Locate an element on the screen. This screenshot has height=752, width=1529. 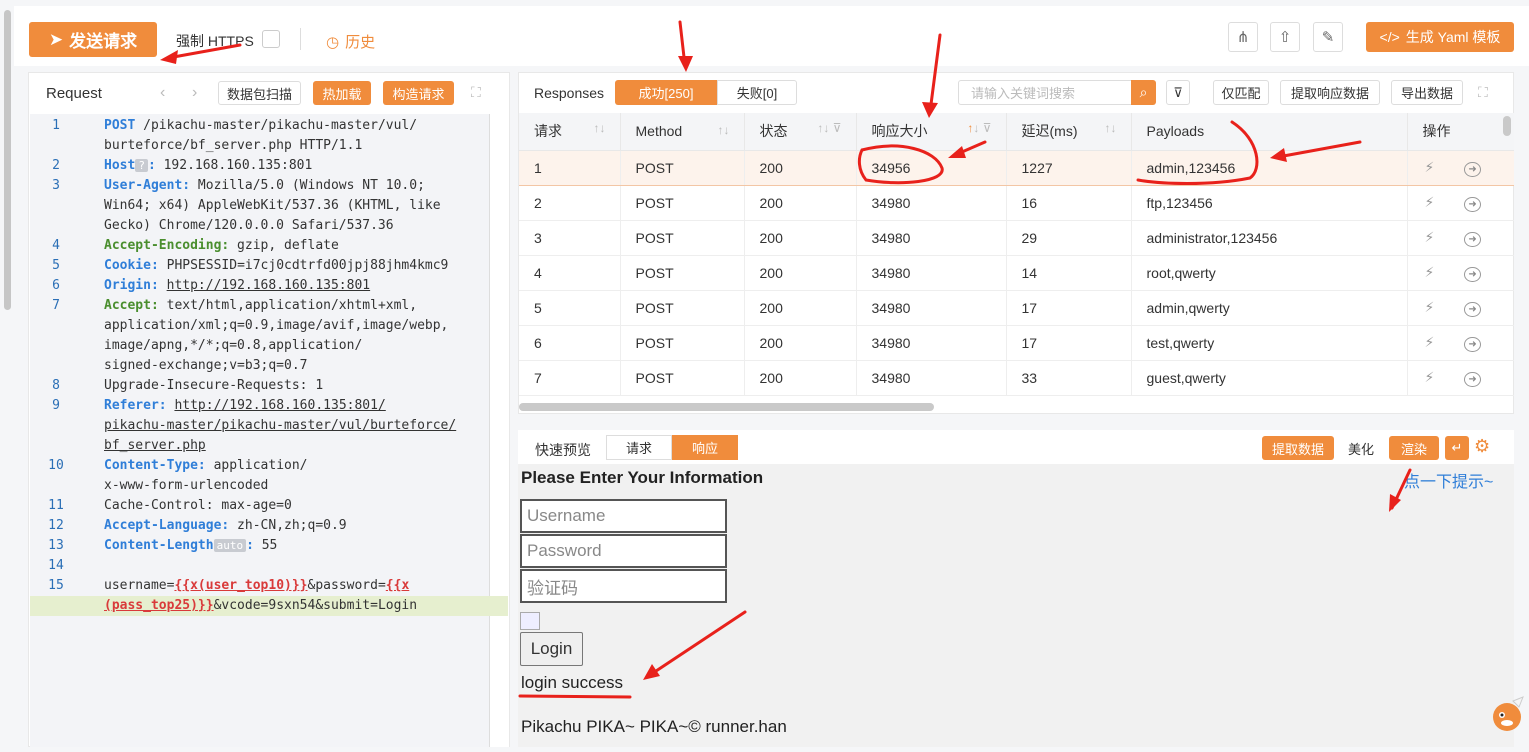
tab-request: 请求 is located at coordinates (639, 447).